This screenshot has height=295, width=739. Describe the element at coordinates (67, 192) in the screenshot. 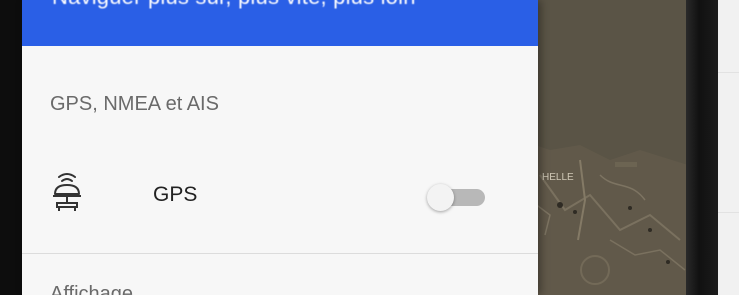

I see `gps-antenna-icon` at that location.